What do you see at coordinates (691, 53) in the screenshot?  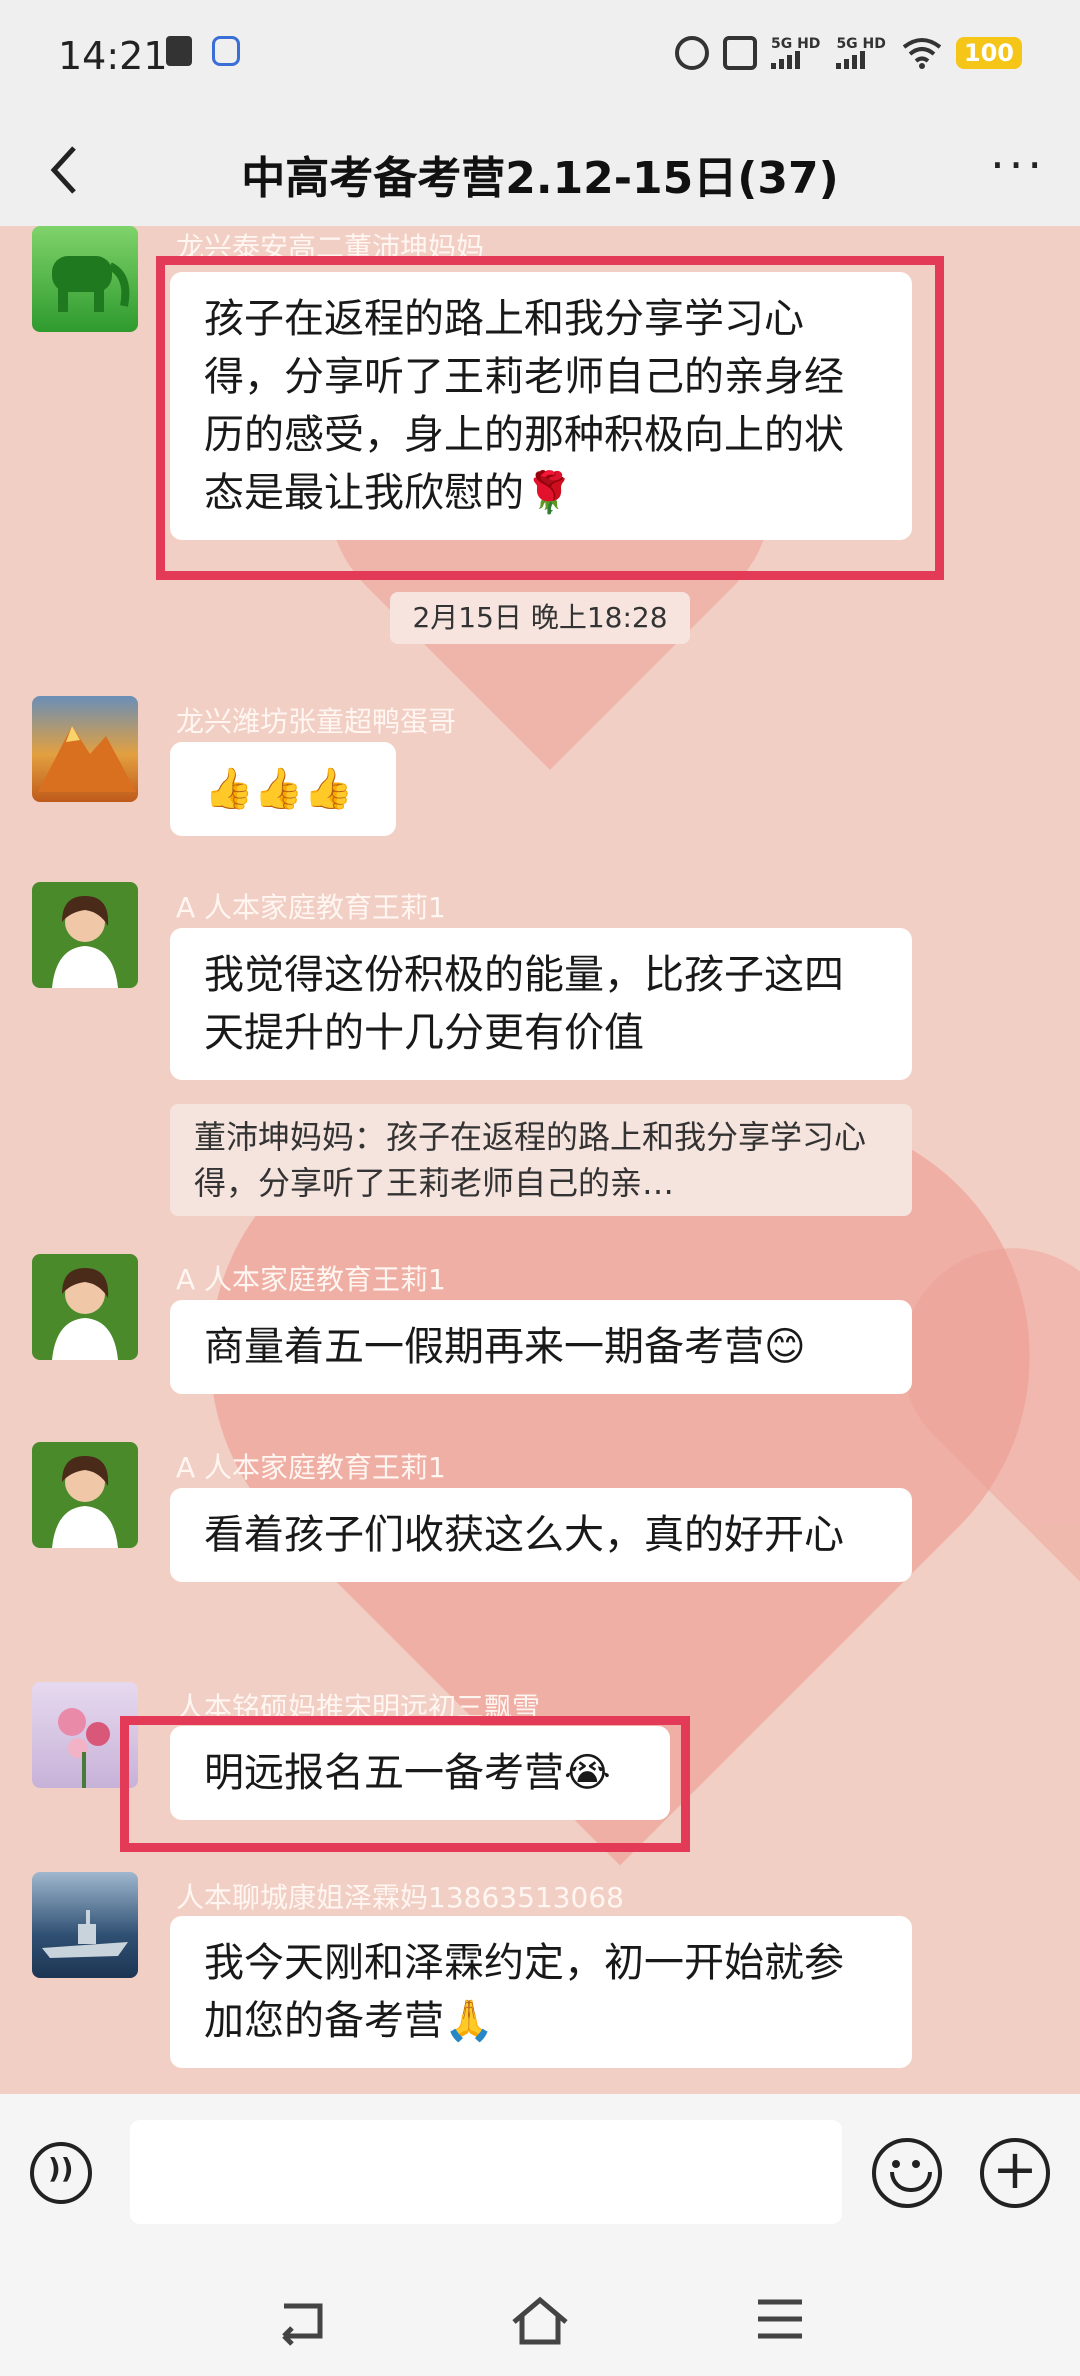 I see `alarm-icon` at bounding box center [691, 53].